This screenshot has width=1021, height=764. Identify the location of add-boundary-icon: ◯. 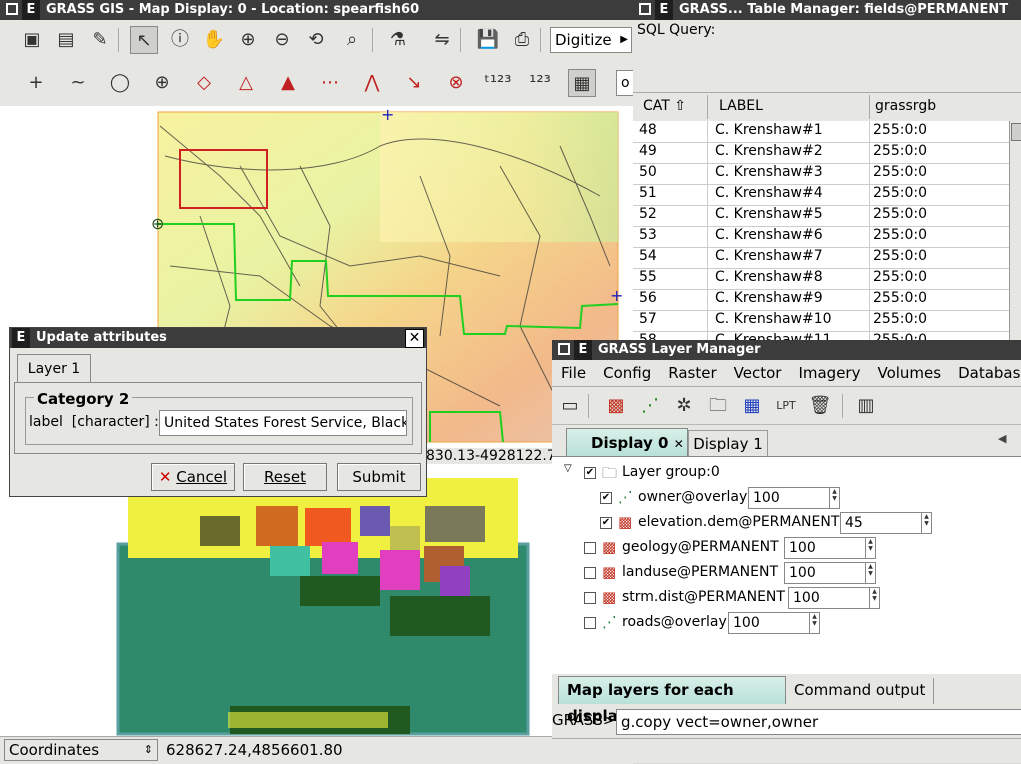
(120, 83).